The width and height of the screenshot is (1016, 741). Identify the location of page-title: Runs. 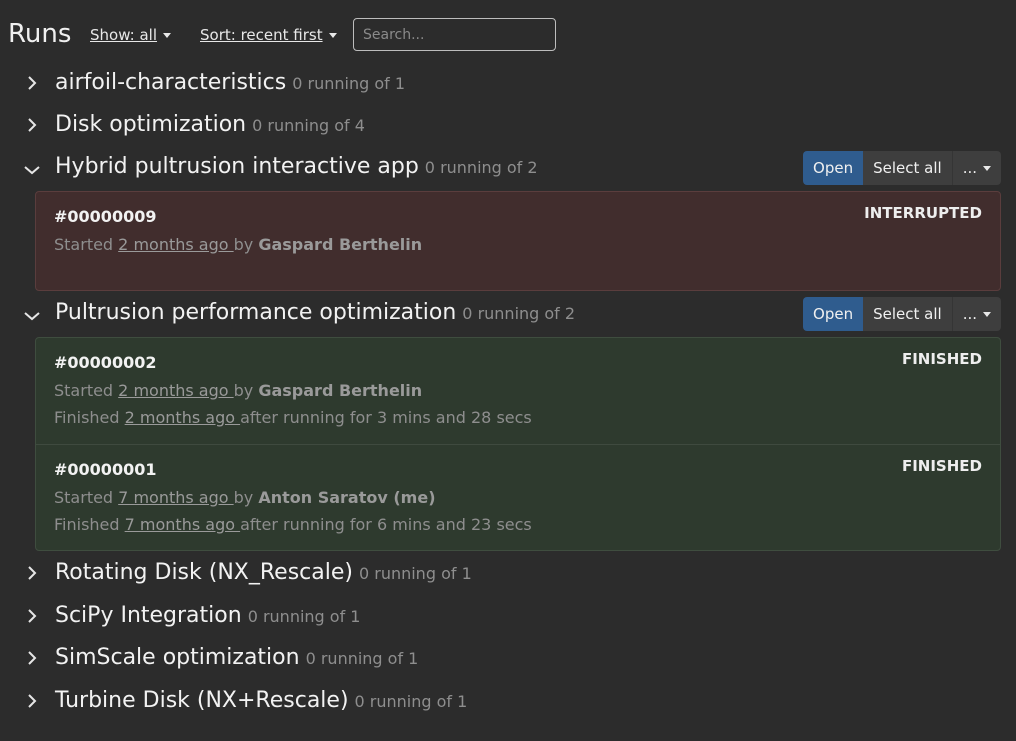
(40, 34).